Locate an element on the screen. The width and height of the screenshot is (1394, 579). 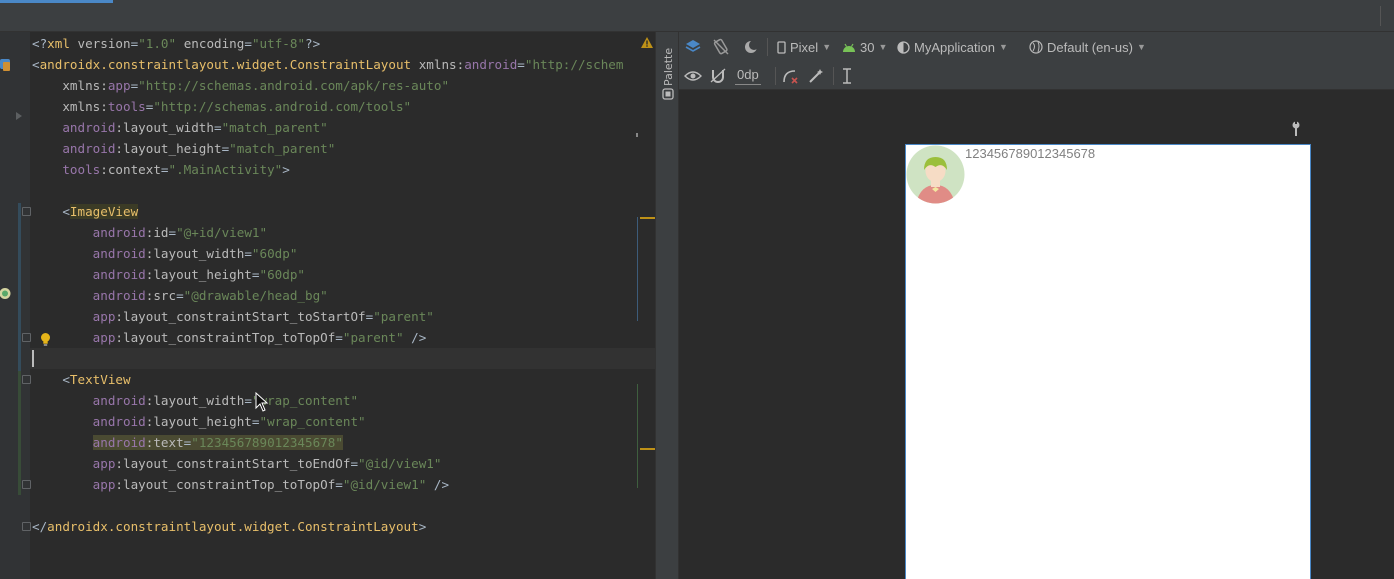
active-tab-indicator is located at coordinates (56, 1).